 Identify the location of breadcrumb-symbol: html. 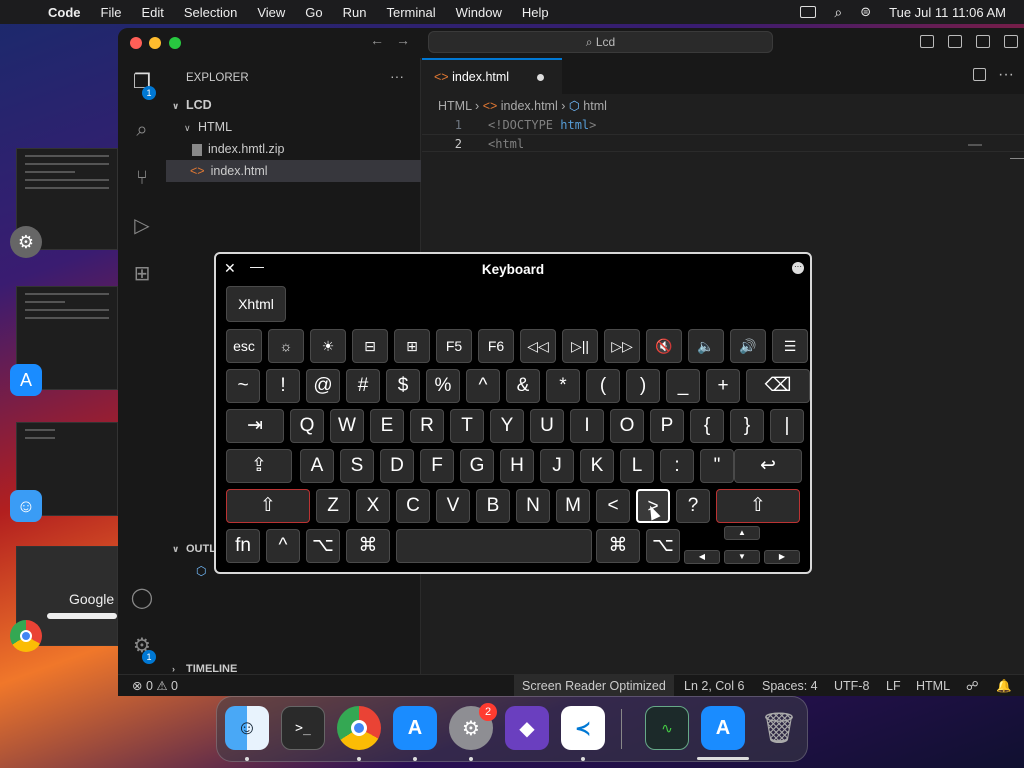
(595, 106).